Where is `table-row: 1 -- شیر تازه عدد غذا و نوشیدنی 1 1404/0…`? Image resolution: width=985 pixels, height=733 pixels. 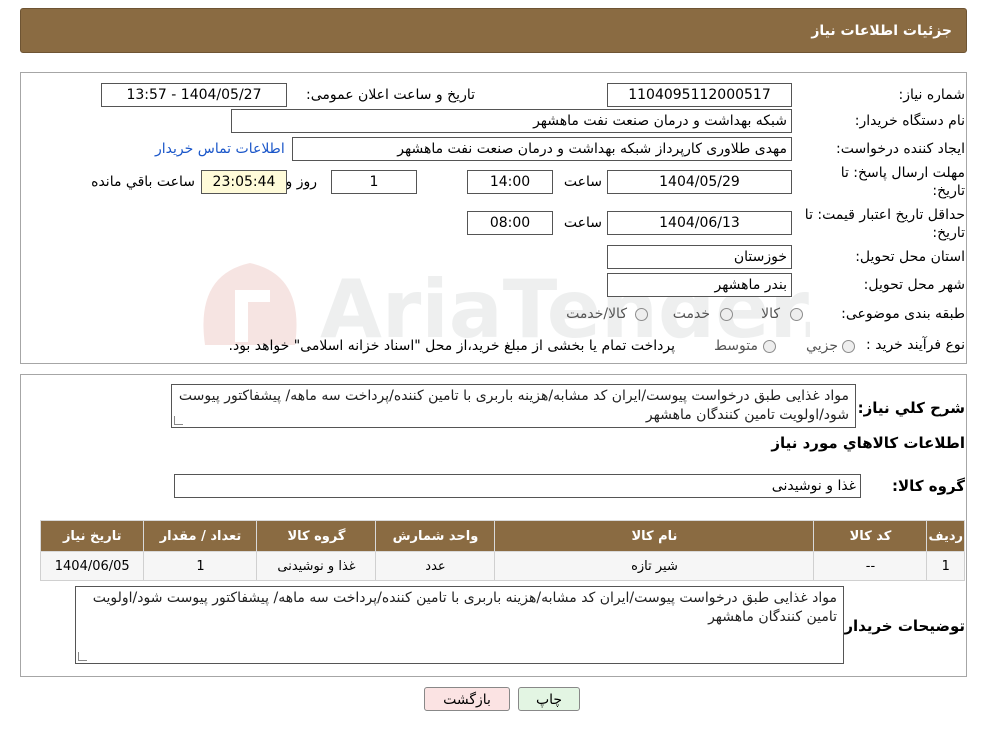
table-row: 1 -- شیر تازه عدد غذا و نوشیدنی 1 1404/0… is located at coordinates (502, 566).